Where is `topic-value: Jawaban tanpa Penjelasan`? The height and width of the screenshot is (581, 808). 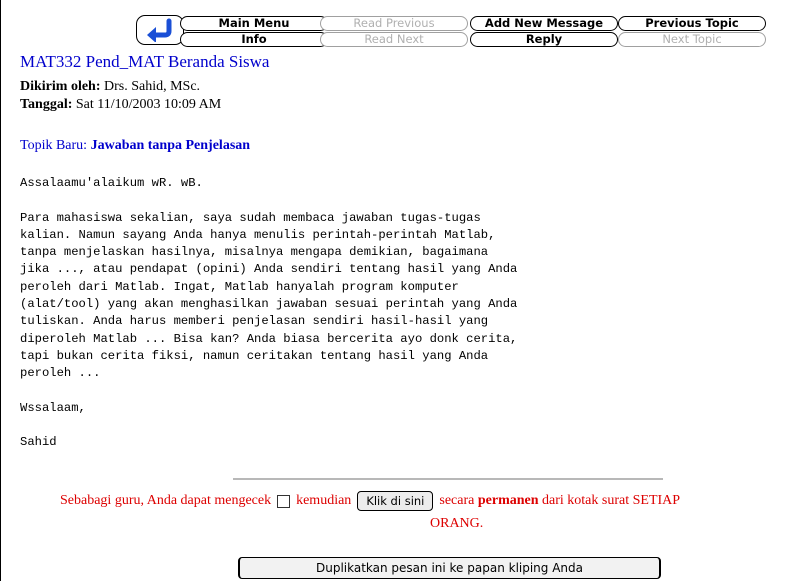 topic-value: Jawaban tanpa Penjelasan is located at coordinates (170, 145).